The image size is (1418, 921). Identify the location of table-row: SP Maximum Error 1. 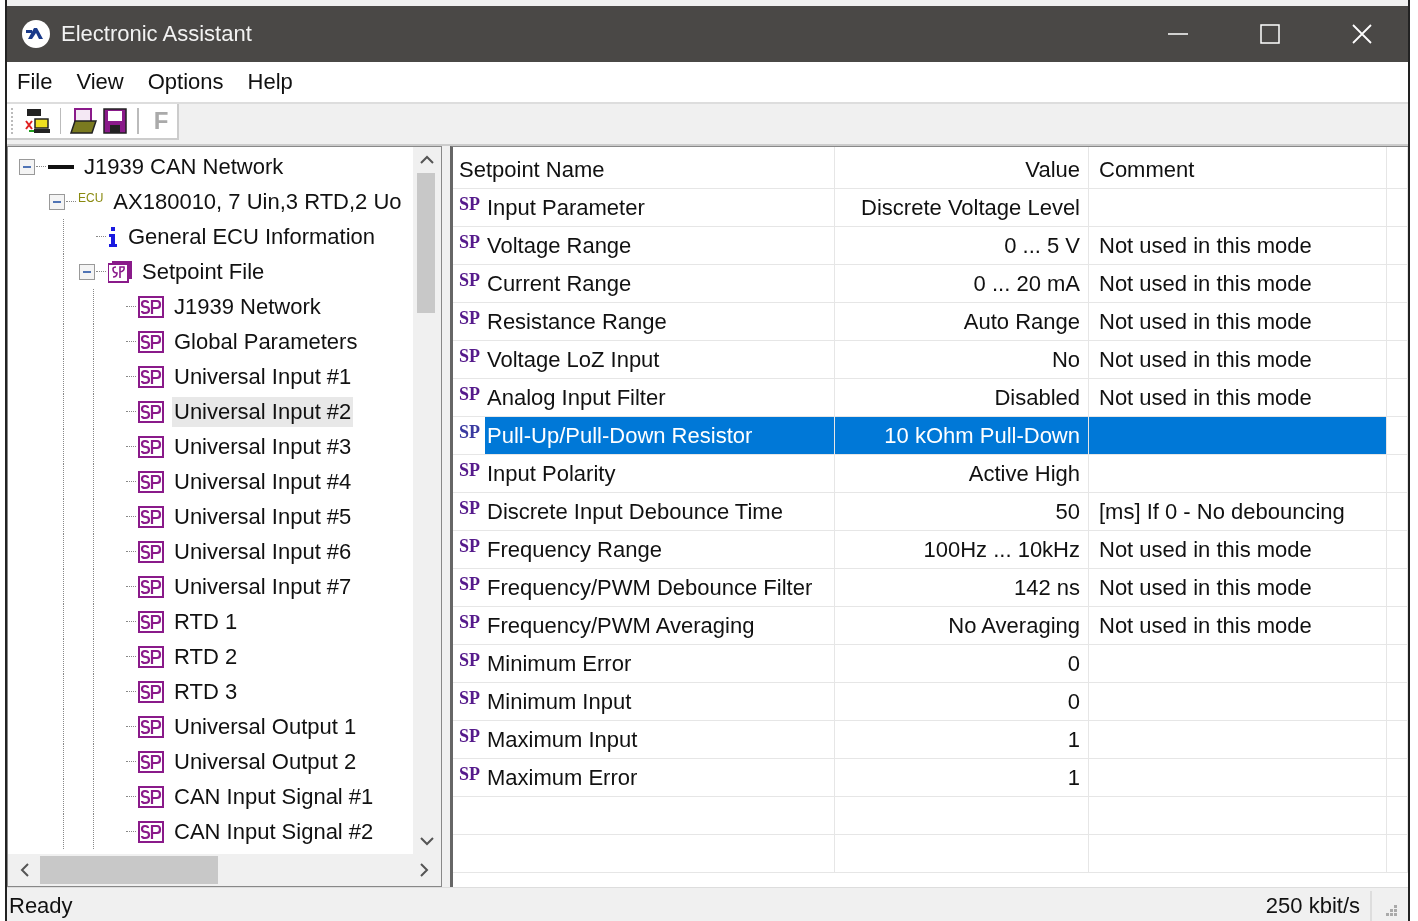
(930, 778).